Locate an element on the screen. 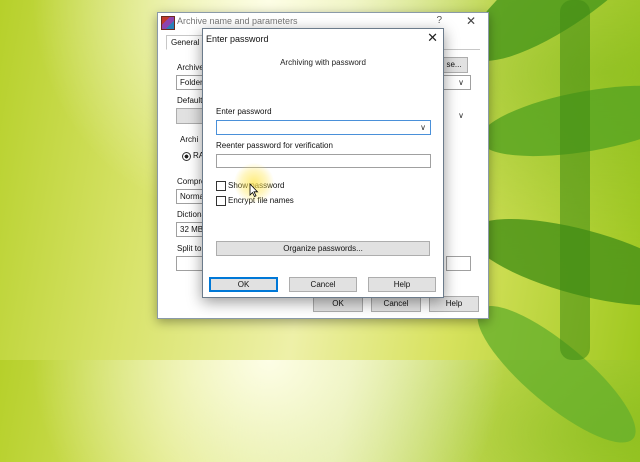 The width and height of the screenshot is (640, 462). compression-select: Normal is located at coordinates (191, 196).